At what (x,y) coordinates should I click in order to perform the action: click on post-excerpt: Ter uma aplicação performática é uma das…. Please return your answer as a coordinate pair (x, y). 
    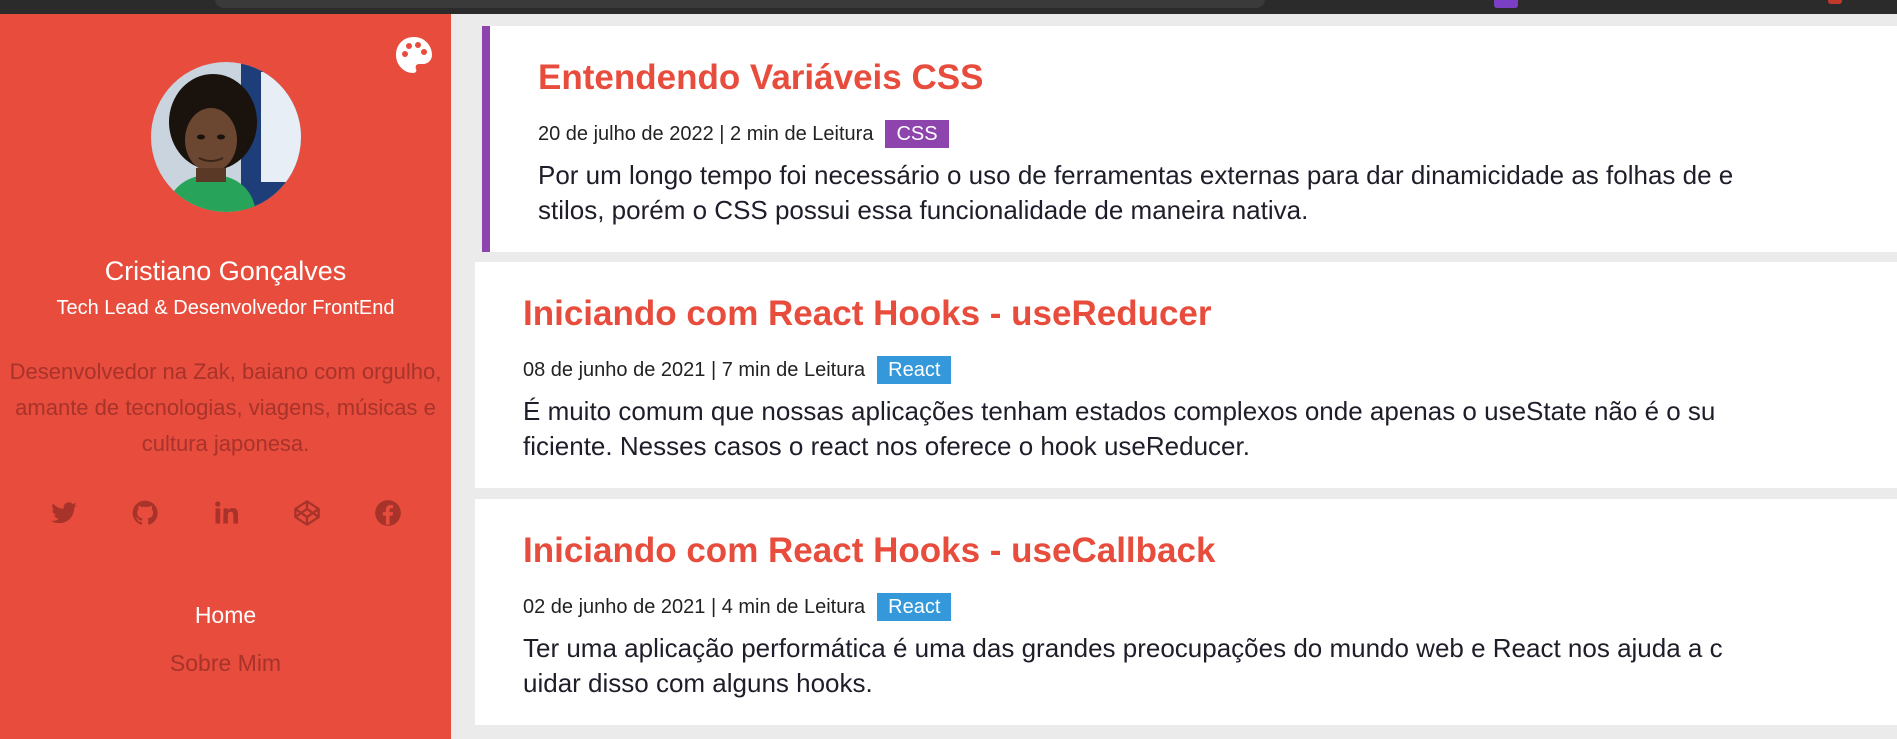
    Looking at the image, I should click on (1208, 666).